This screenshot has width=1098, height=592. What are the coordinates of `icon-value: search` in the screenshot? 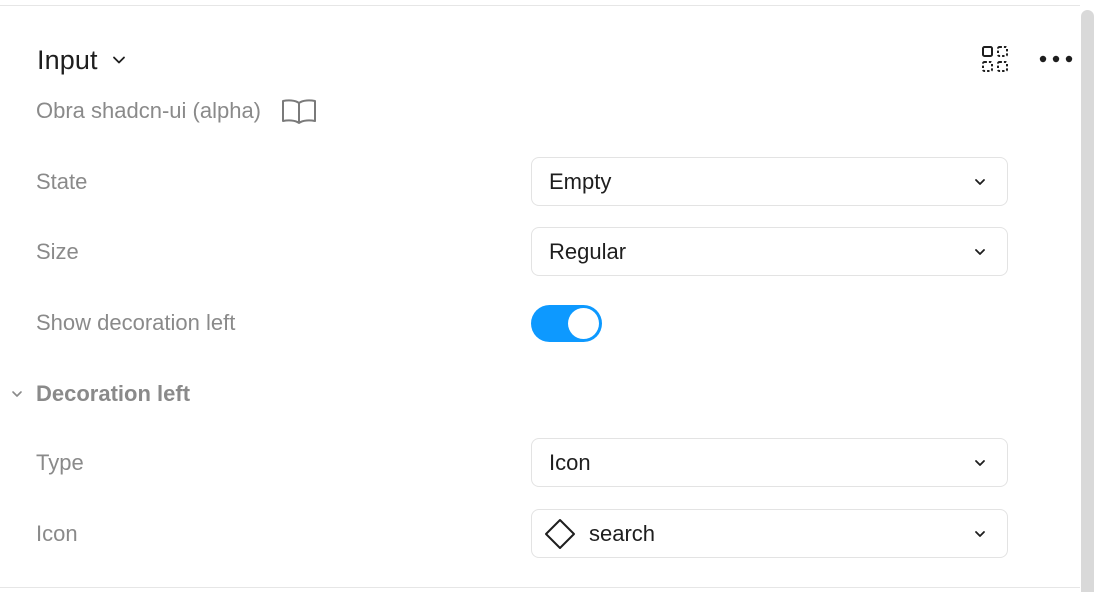 It's located at (622, 533).